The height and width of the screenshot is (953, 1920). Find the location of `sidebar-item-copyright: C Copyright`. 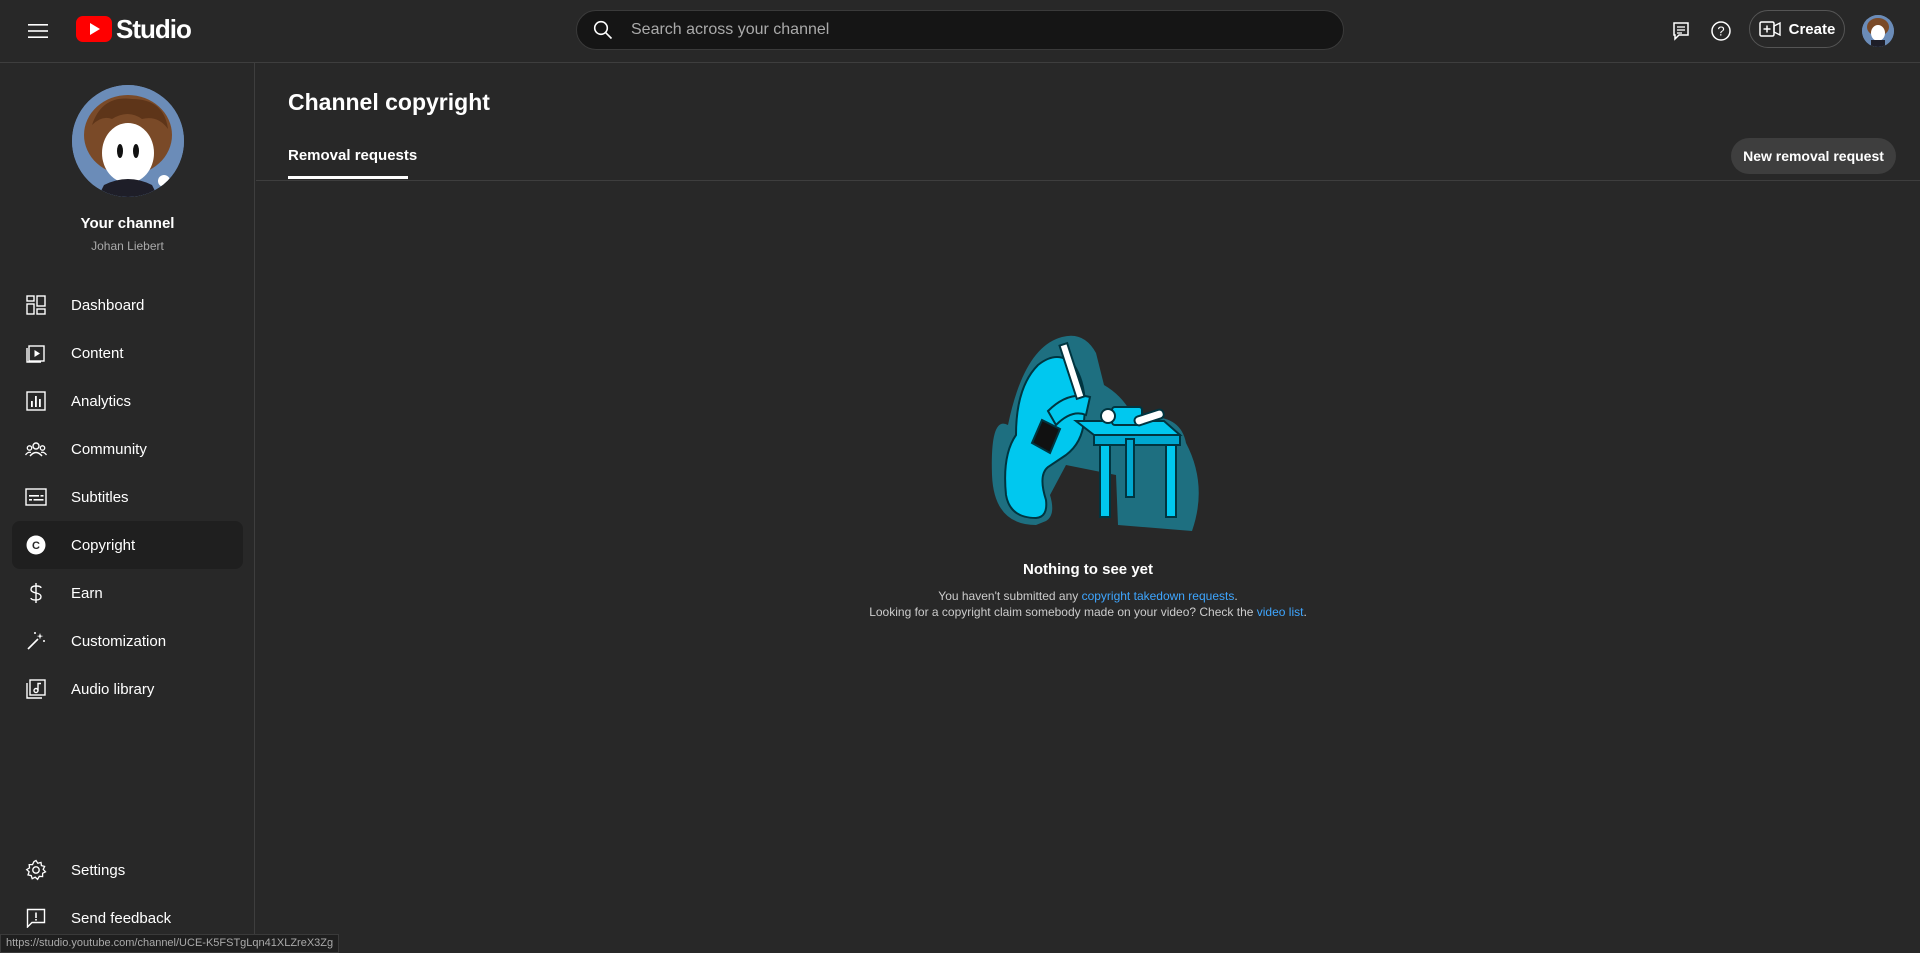

sidebar-item-copyright: C Copyright is located at coordinates (127, 545).